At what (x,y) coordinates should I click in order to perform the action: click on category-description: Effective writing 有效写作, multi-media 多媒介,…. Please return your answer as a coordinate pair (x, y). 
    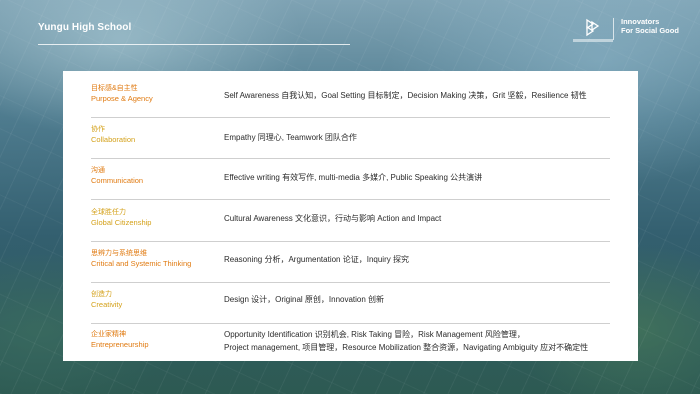
    Looking at the image, I should click on (417, 177).